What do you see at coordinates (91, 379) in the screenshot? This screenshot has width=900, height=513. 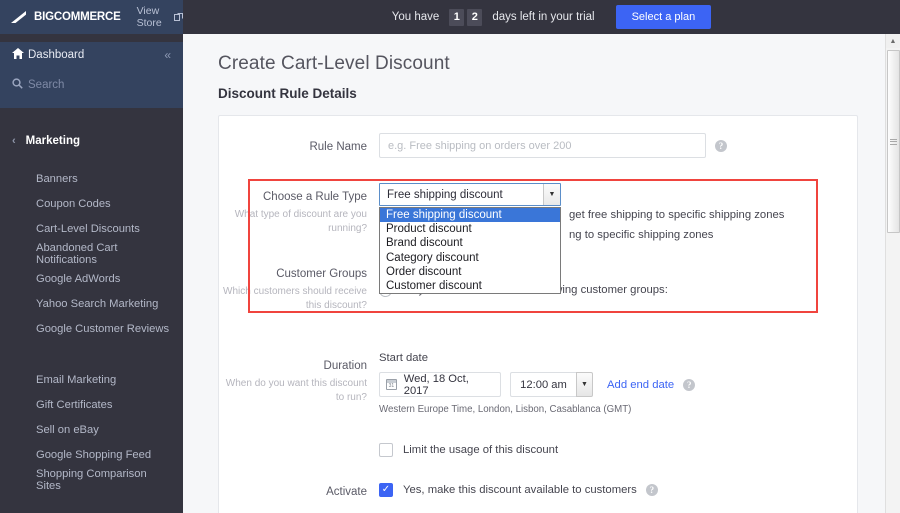 I see `sidebar-item-email-marketing: Email Marketing` at bounding box center [91, 379].